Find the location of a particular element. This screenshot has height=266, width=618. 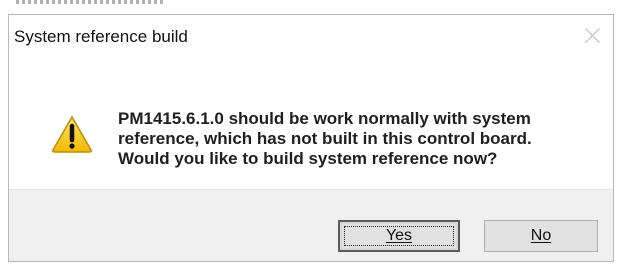

yes-button: Yes is located at coordinates (399, 236).